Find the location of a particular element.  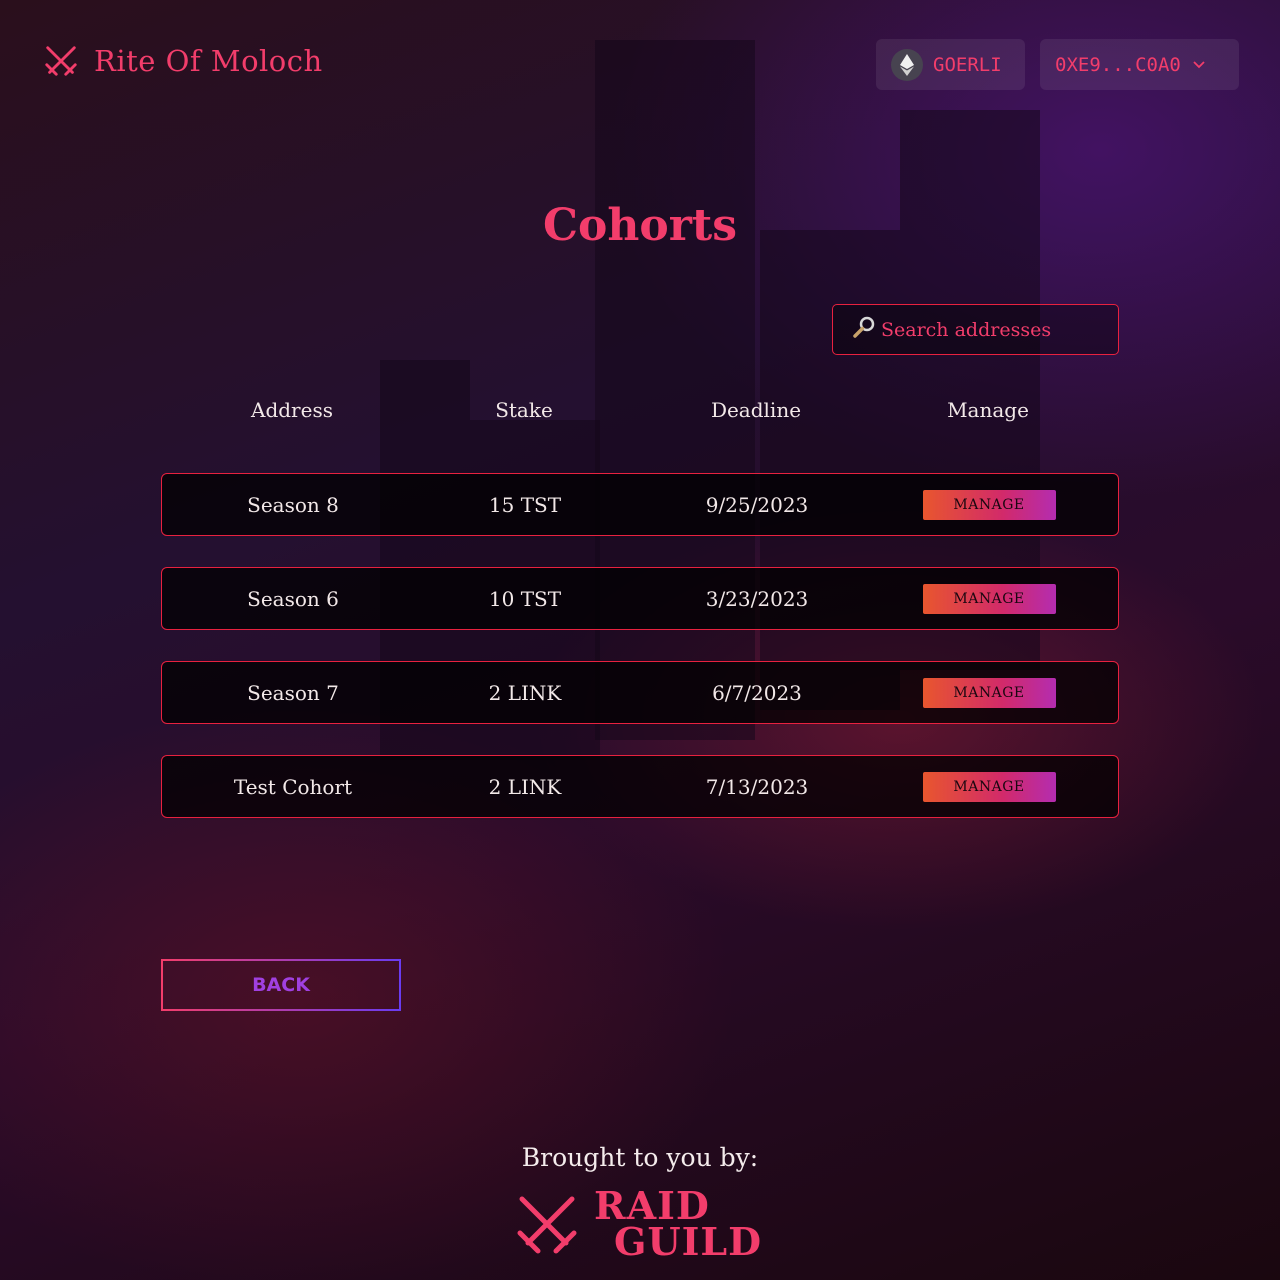

account-address: 0XE9...C0A0 is located at coordinates (1118, 64).